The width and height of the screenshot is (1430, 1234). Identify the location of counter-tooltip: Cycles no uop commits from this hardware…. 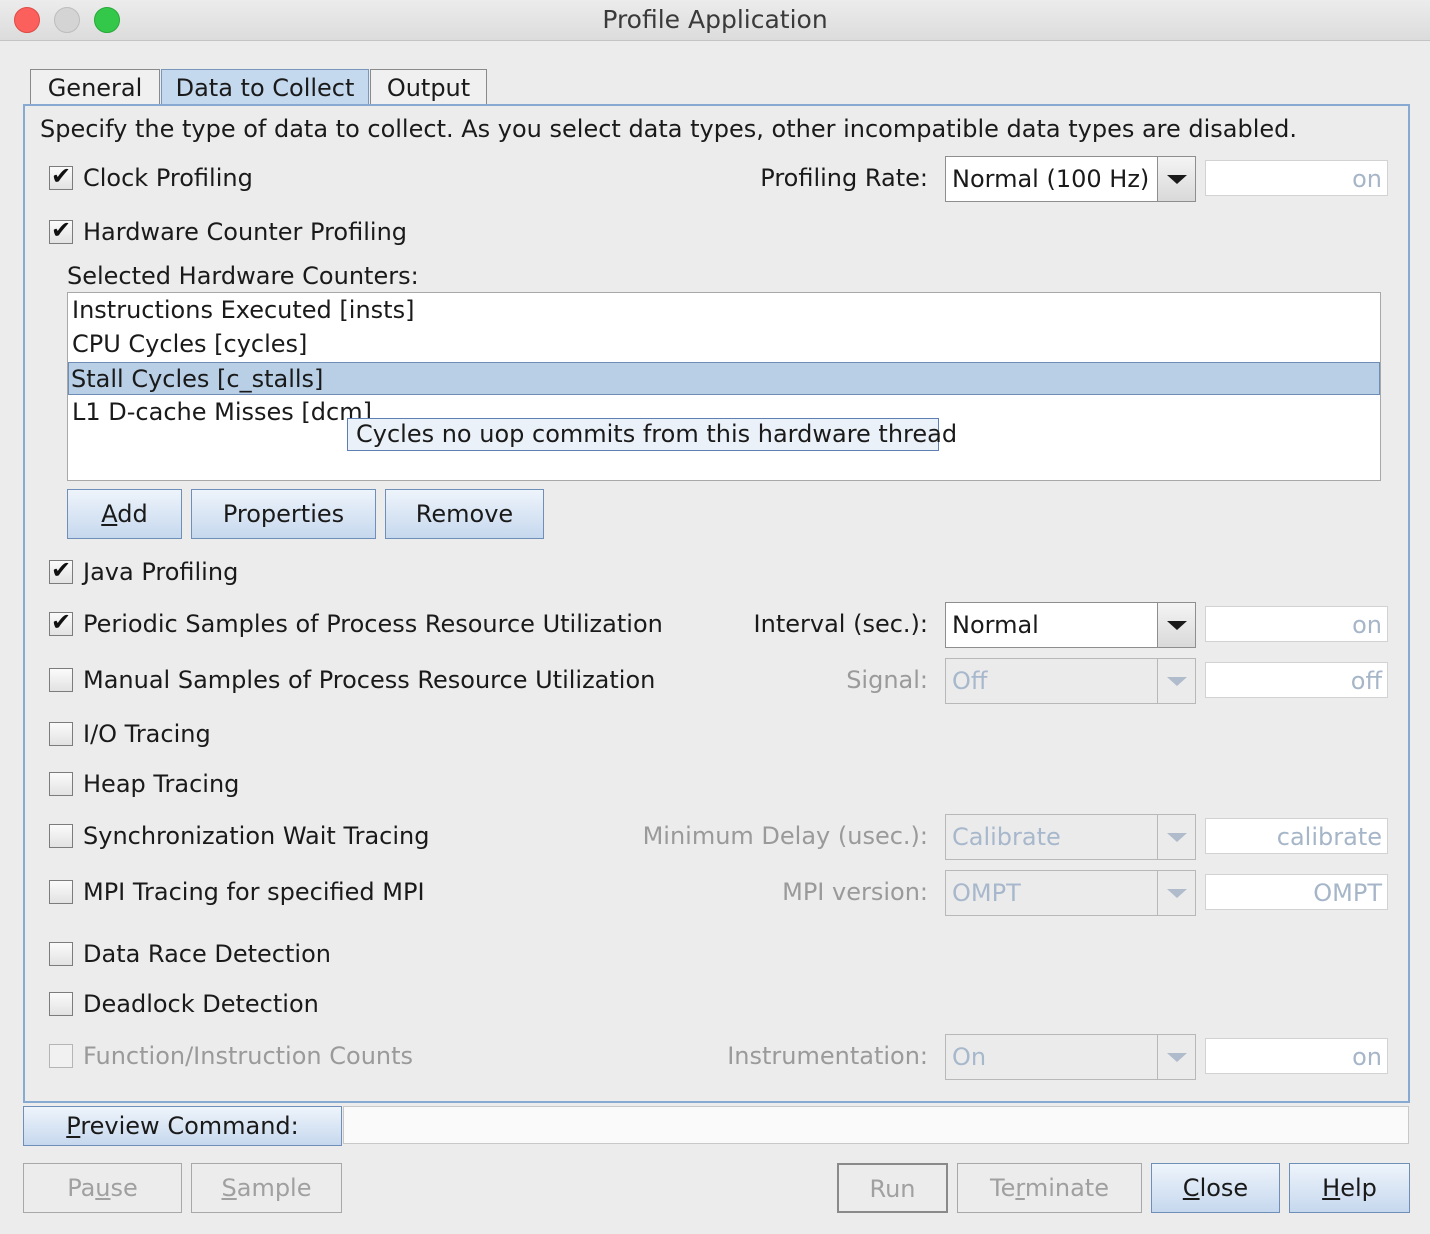
(652, 434).